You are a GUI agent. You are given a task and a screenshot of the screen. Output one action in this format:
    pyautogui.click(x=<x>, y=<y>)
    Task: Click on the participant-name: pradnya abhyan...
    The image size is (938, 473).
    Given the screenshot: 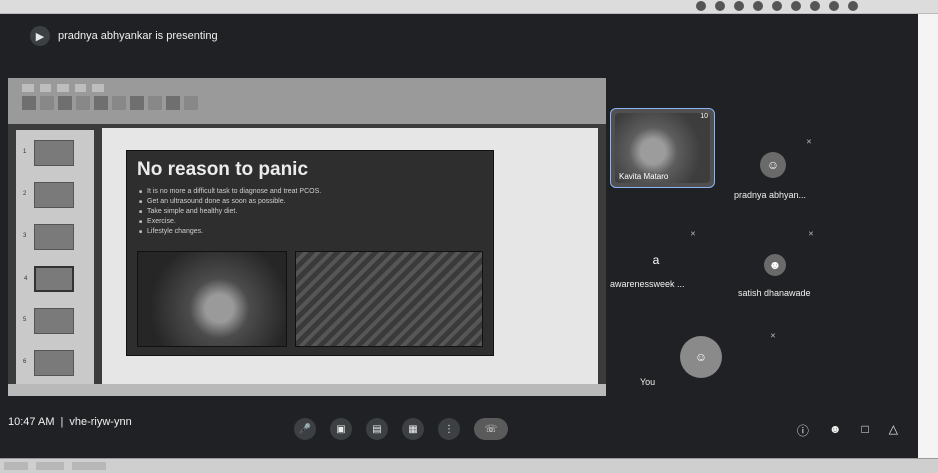 What is the action you would take?
    pyautogui.click(x=770, y=195)
    